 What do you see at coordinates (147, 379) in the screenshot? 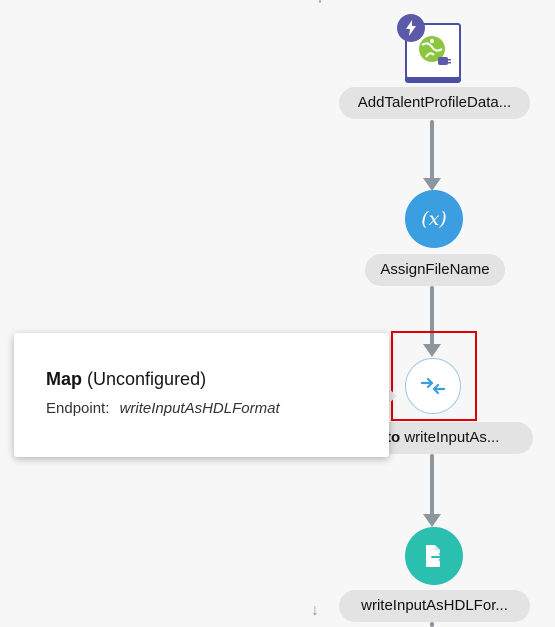
I see `tooltip-title-status: (Unconfigured)` at bounding box center [147, 379].